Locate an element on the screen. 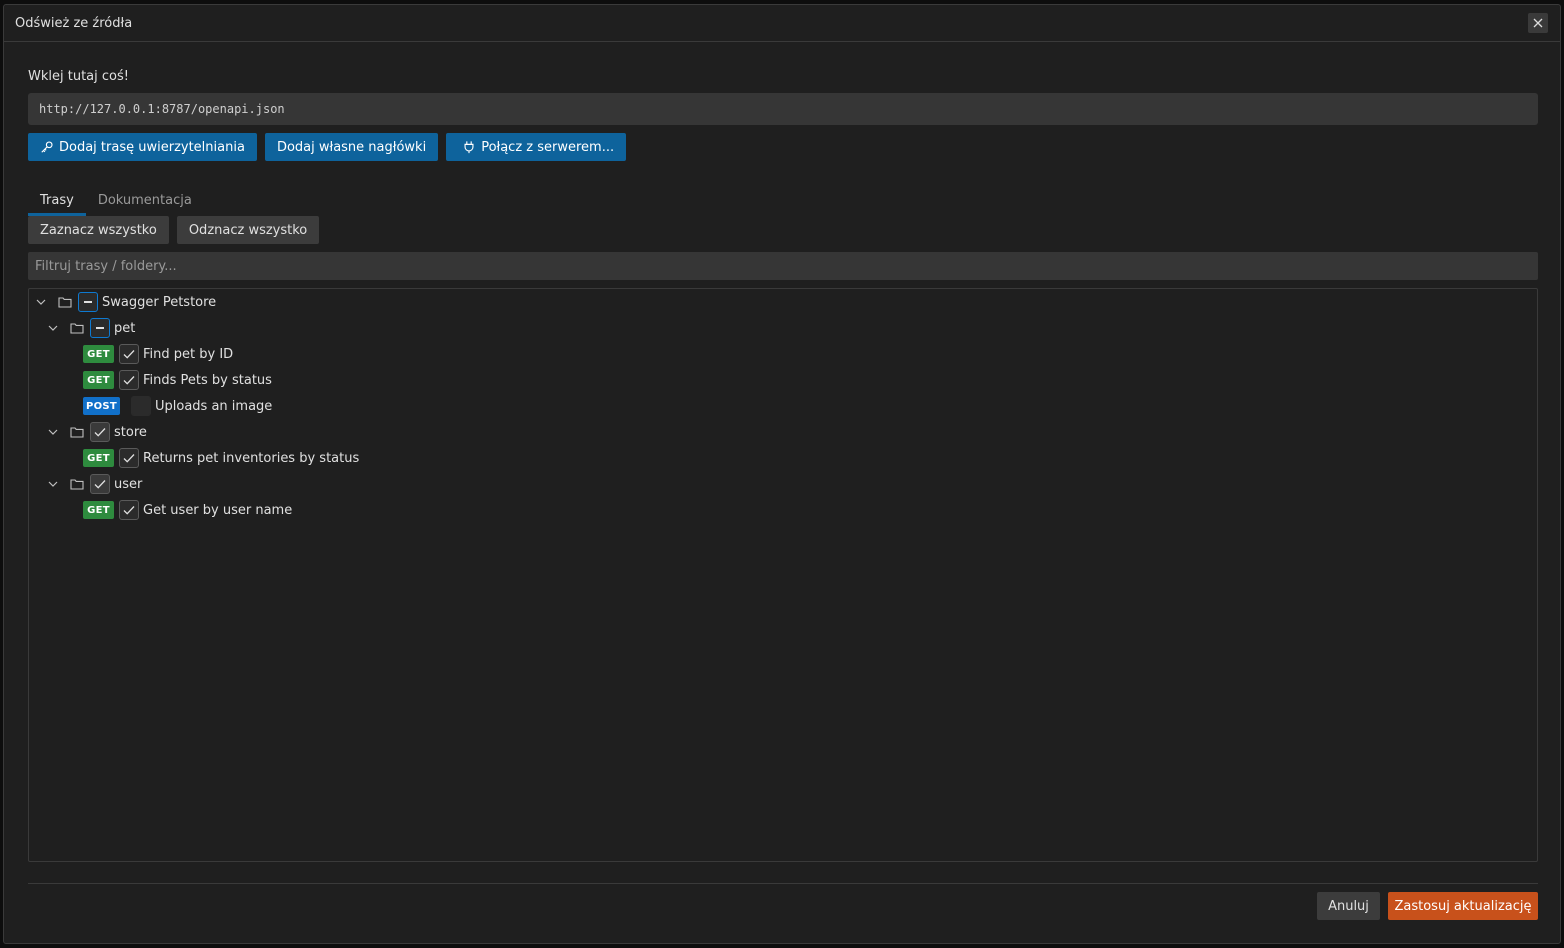  add-headers-label: Dodaj własne nagłówki is located at coordinates (351, 147).